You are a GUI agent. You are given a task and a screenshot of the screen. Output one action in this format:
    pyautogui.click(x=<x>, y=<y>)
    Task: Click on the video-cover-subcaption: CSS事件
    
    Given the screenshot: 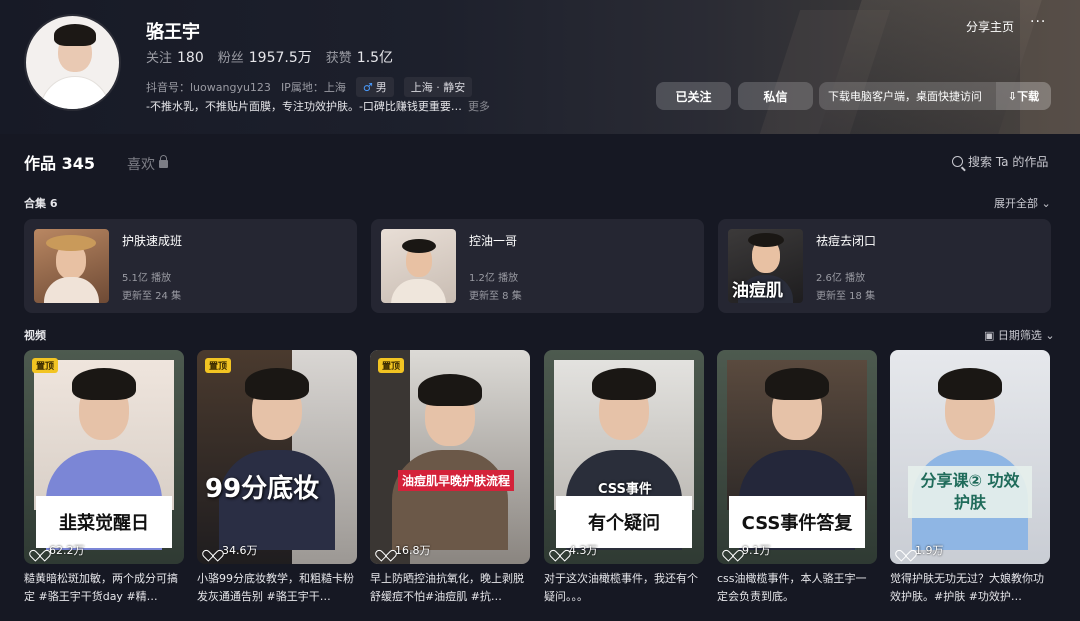 What is the action you would take?
    pyautogui.click(x=625, y=489)
    